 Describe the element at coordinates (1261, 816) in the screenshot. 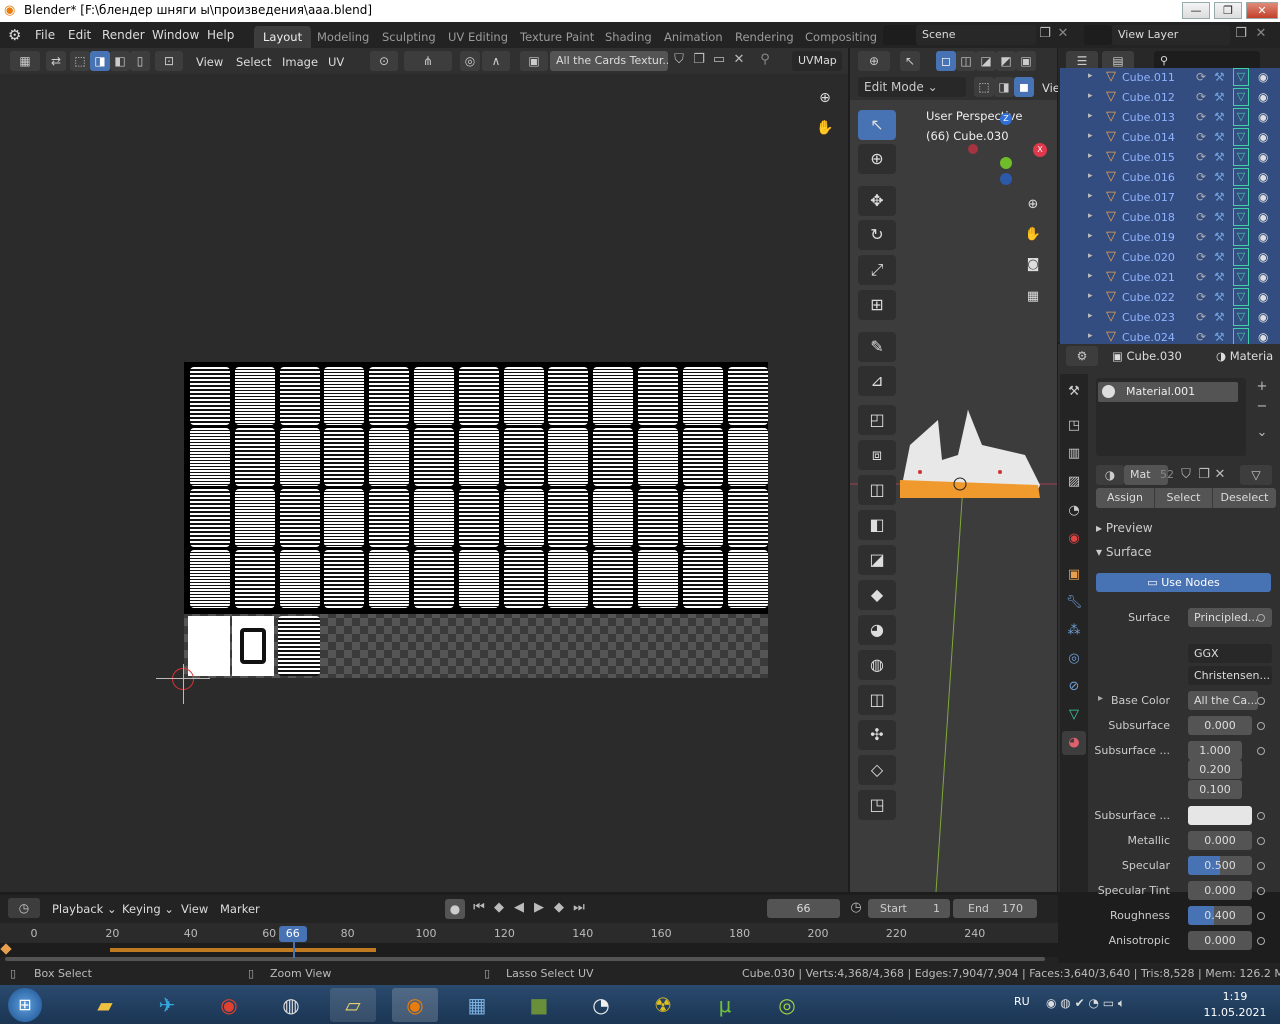

I see `subsurface-color-link-icon` at that location.